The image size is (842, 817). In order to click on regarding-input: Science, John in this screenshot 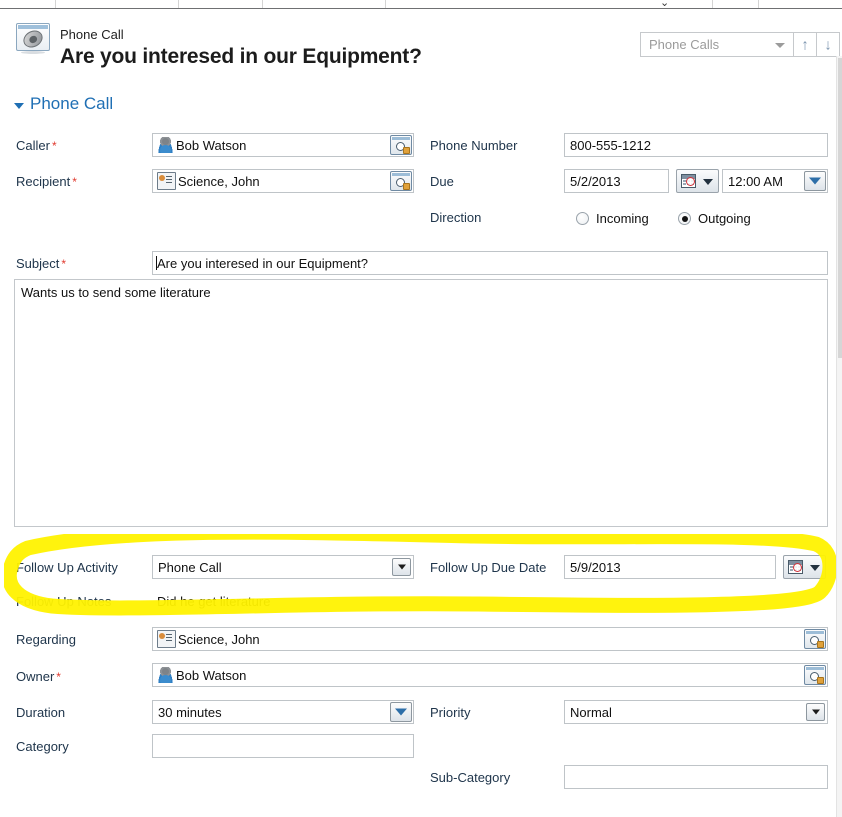, I will do `click(490, 639)`.